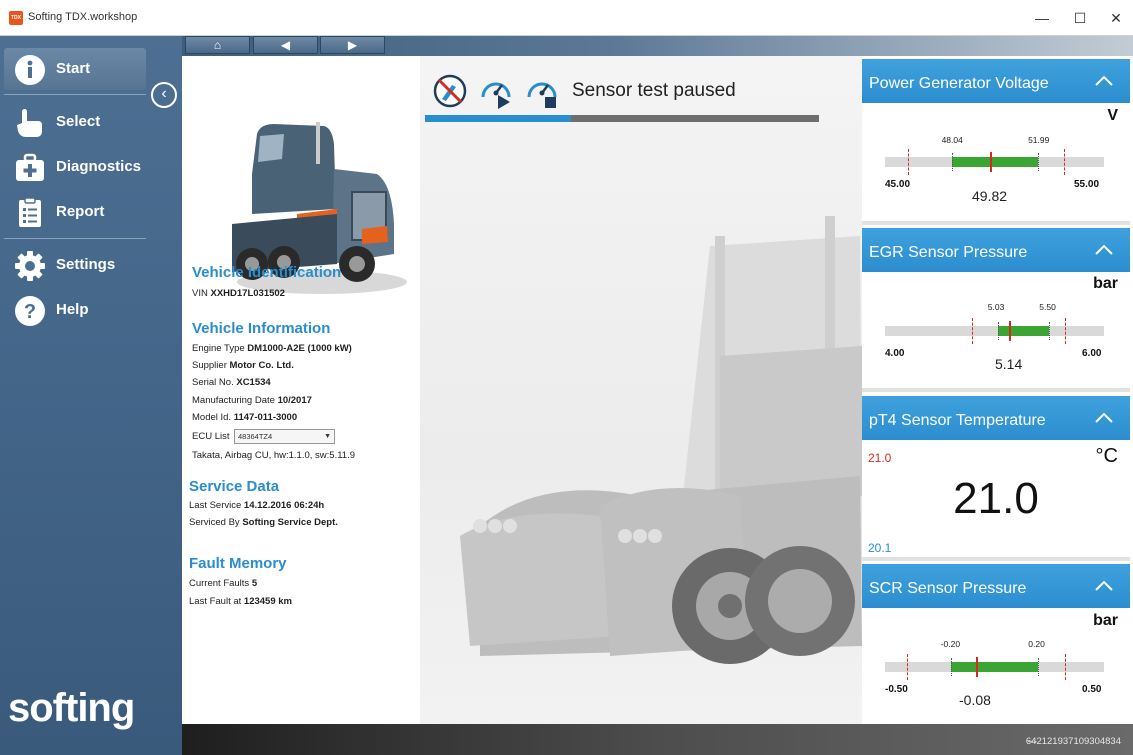  I want to click on last-service-row: Last Service 14.12.2016 06:24h, so click(257, 505).